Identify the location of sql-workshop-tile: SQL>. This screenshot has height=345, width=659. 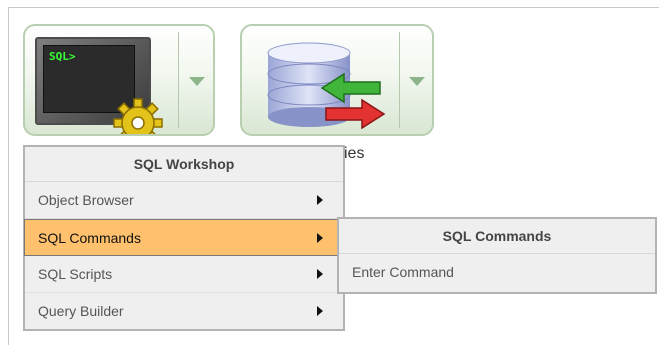
(119, 80).